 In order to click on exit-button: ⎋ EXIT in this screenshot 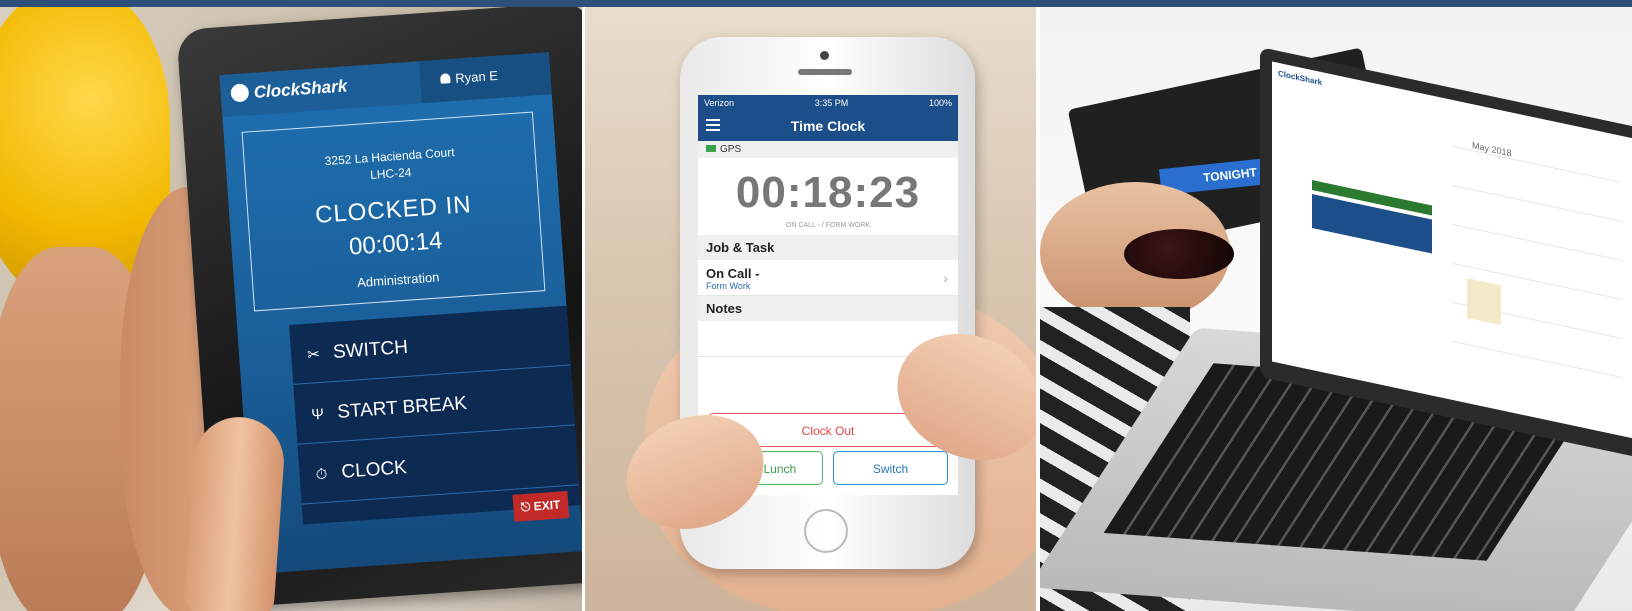, I will do `click(541, 506)`.